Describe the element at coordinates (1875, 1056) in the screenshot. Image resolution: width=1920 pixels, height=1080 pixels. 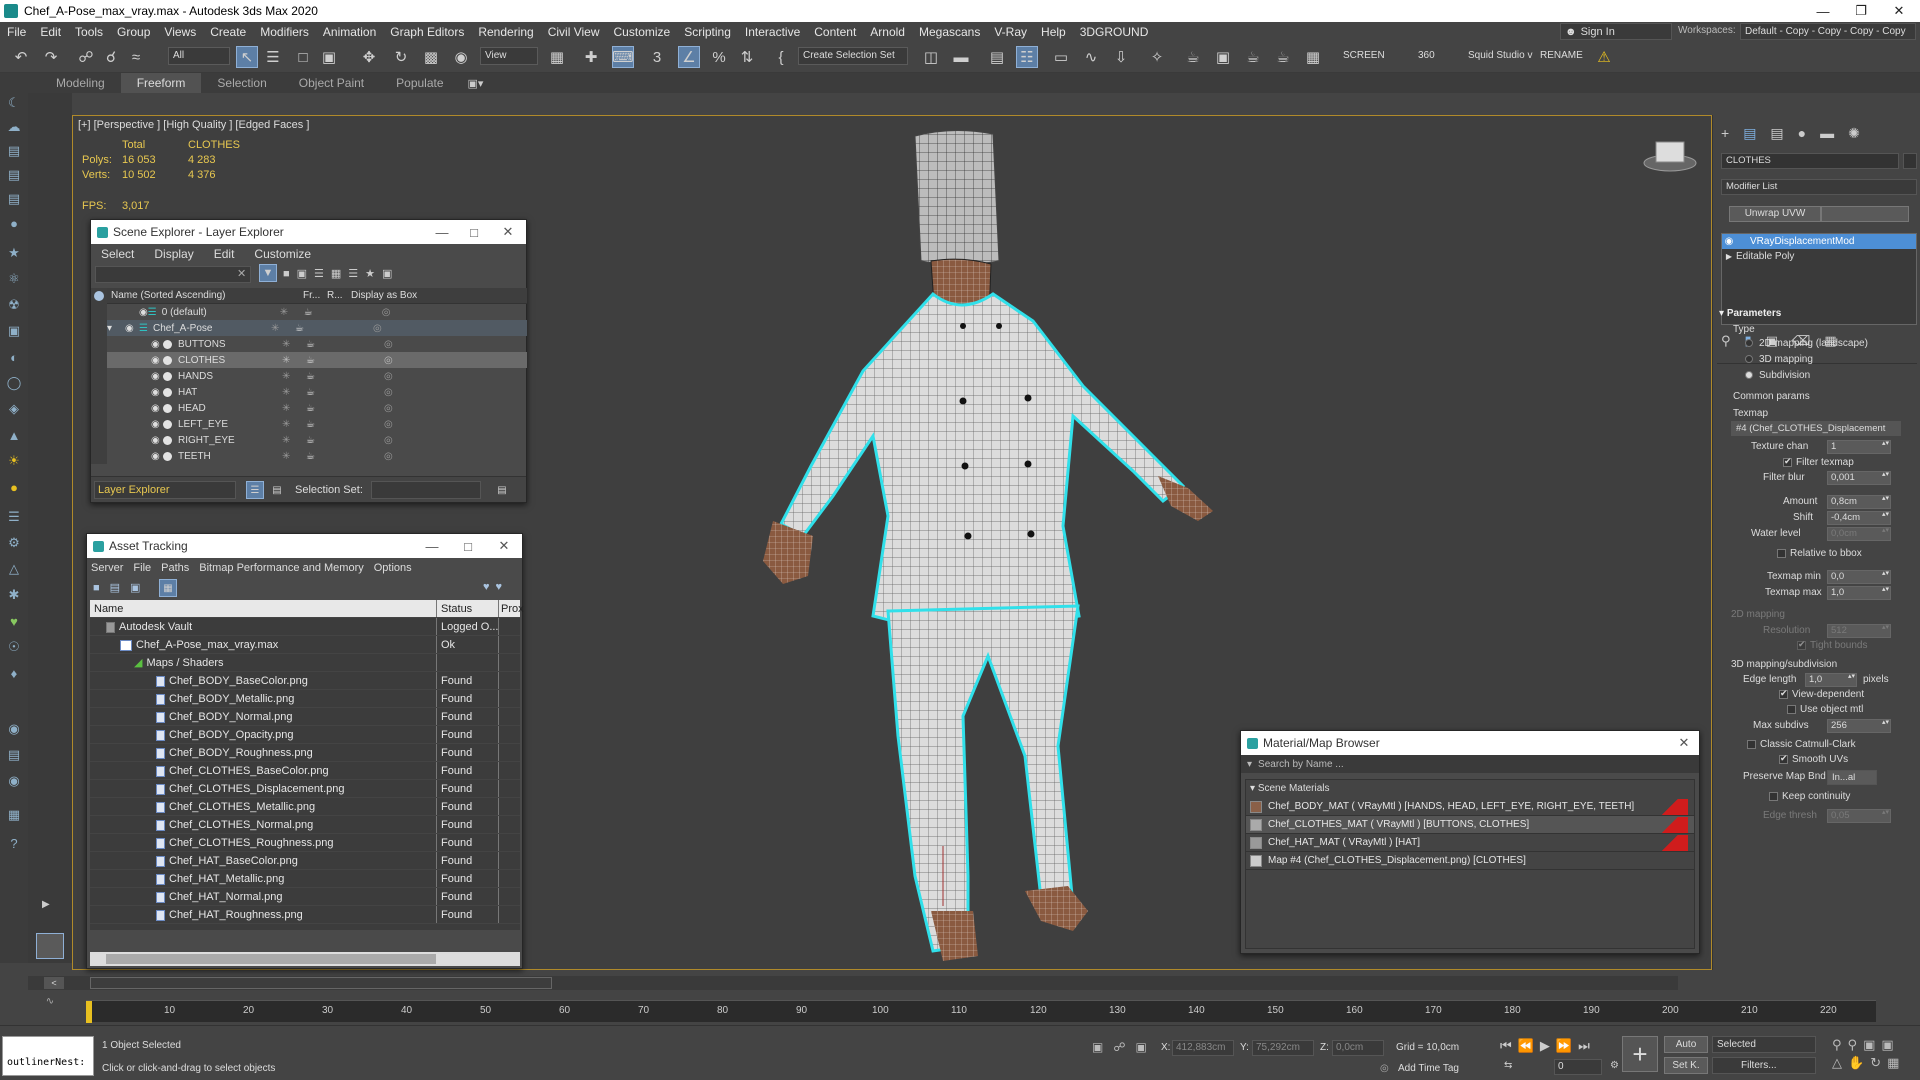
I see `viewport-navigation-controls: ⚲⚲▣▣ △✋↻▦` at that location.